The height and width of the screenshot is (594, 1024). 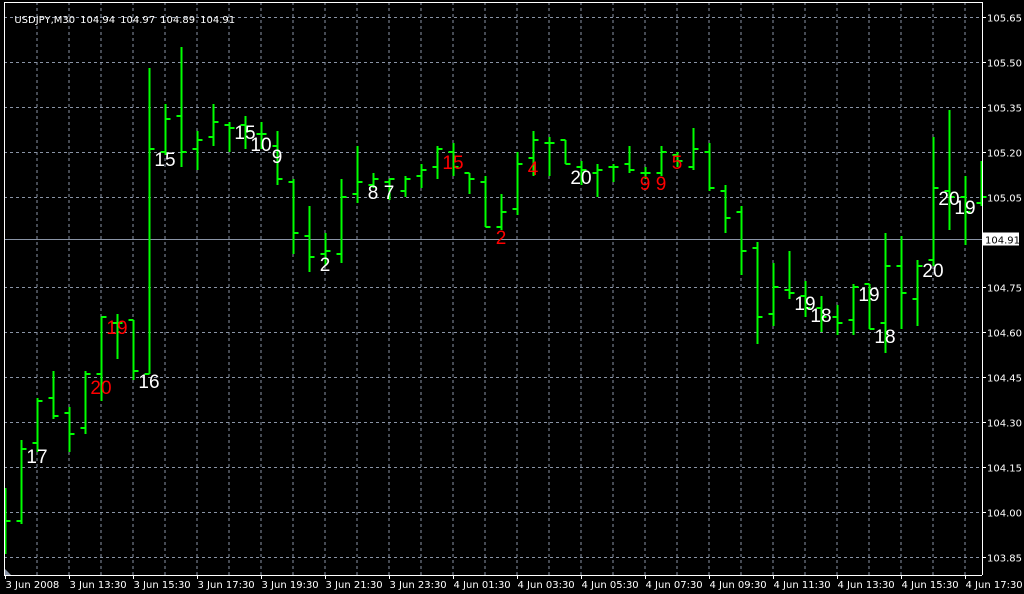 What do you see at coordinates (45, 20) in the screenshot?
I see `symbol-timeframe: USDJPY,M30` at bounding box center [45, 20].